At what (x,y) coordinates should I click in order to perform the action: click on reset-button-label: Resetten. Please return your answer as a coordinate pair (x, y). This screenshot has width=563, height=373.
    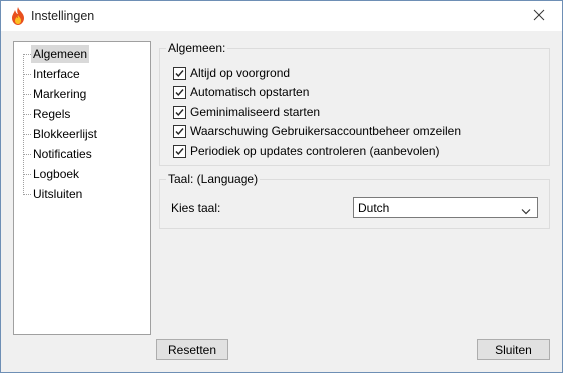
    Looking at the image, I should click on (192, 349).